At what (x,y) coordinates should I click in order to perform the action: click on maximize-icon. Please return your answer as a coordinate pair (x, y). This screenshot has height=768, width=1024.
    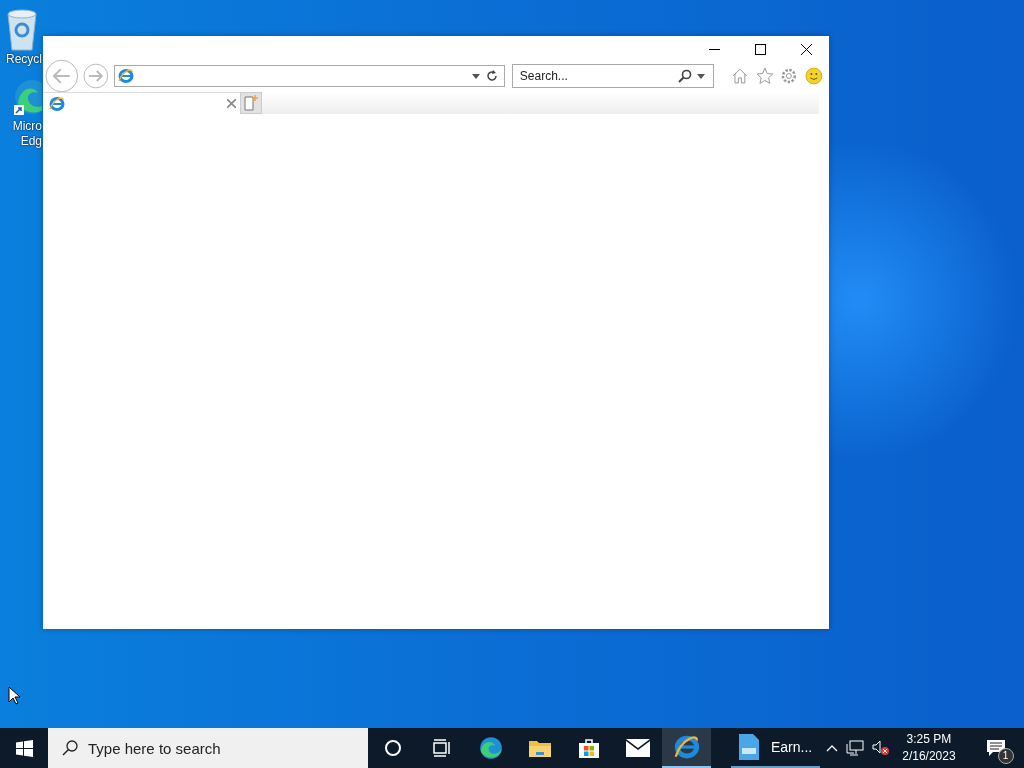
    Looking at the image, I should click on (760, 49).